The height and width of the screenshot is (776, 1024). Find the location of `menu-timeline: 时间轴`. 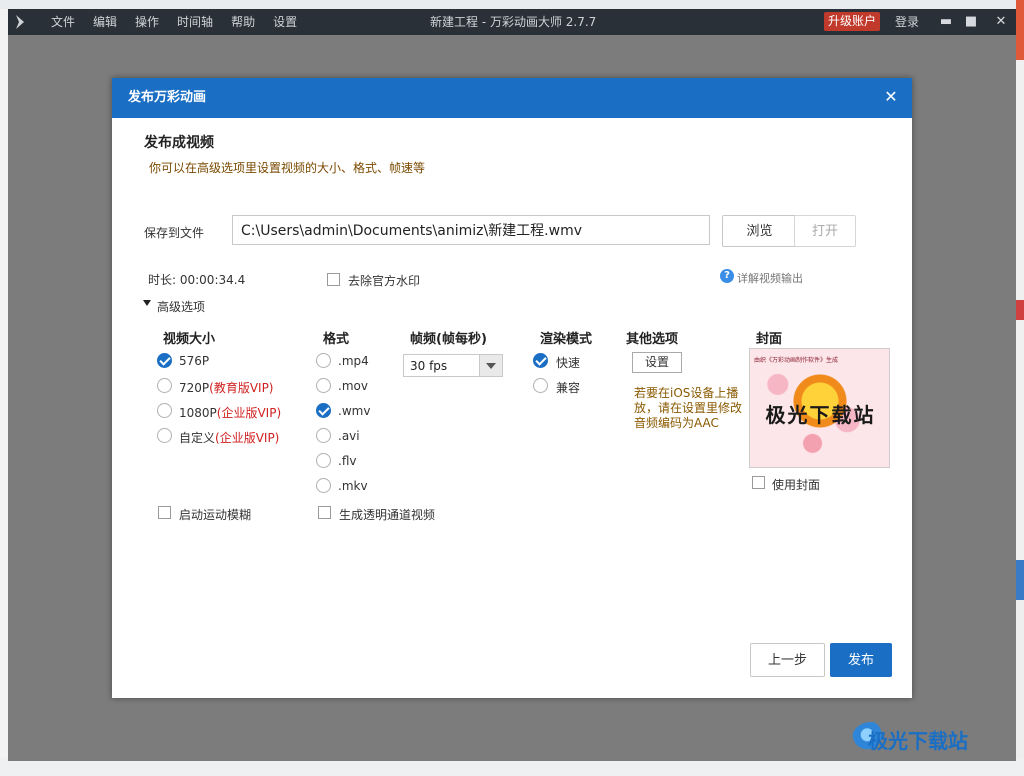

menu-timeline: 时间轴 is located at coordinates (195, 22).